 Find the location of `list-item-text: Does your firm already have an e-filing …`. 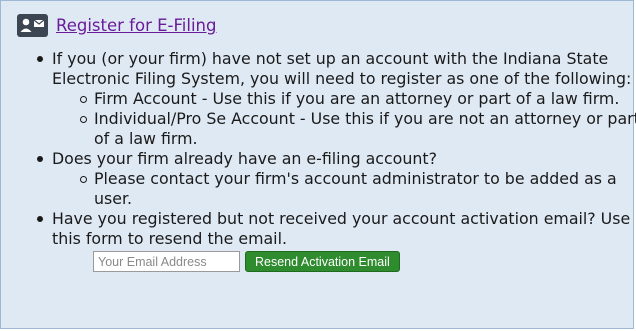

list-item-text: Does your firm already have an e-filing … is located at coordinates (244, 158).